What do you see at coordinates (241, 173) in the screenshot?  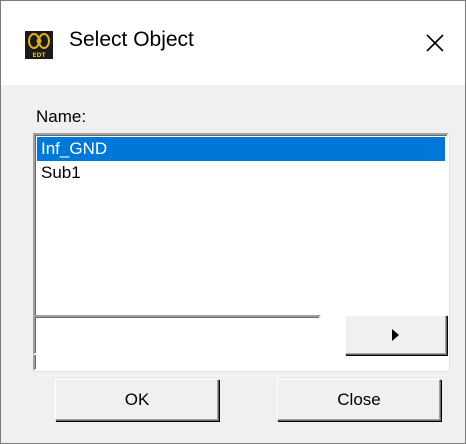 I see `list-item: Sub1` at bounding box center [241, 173].